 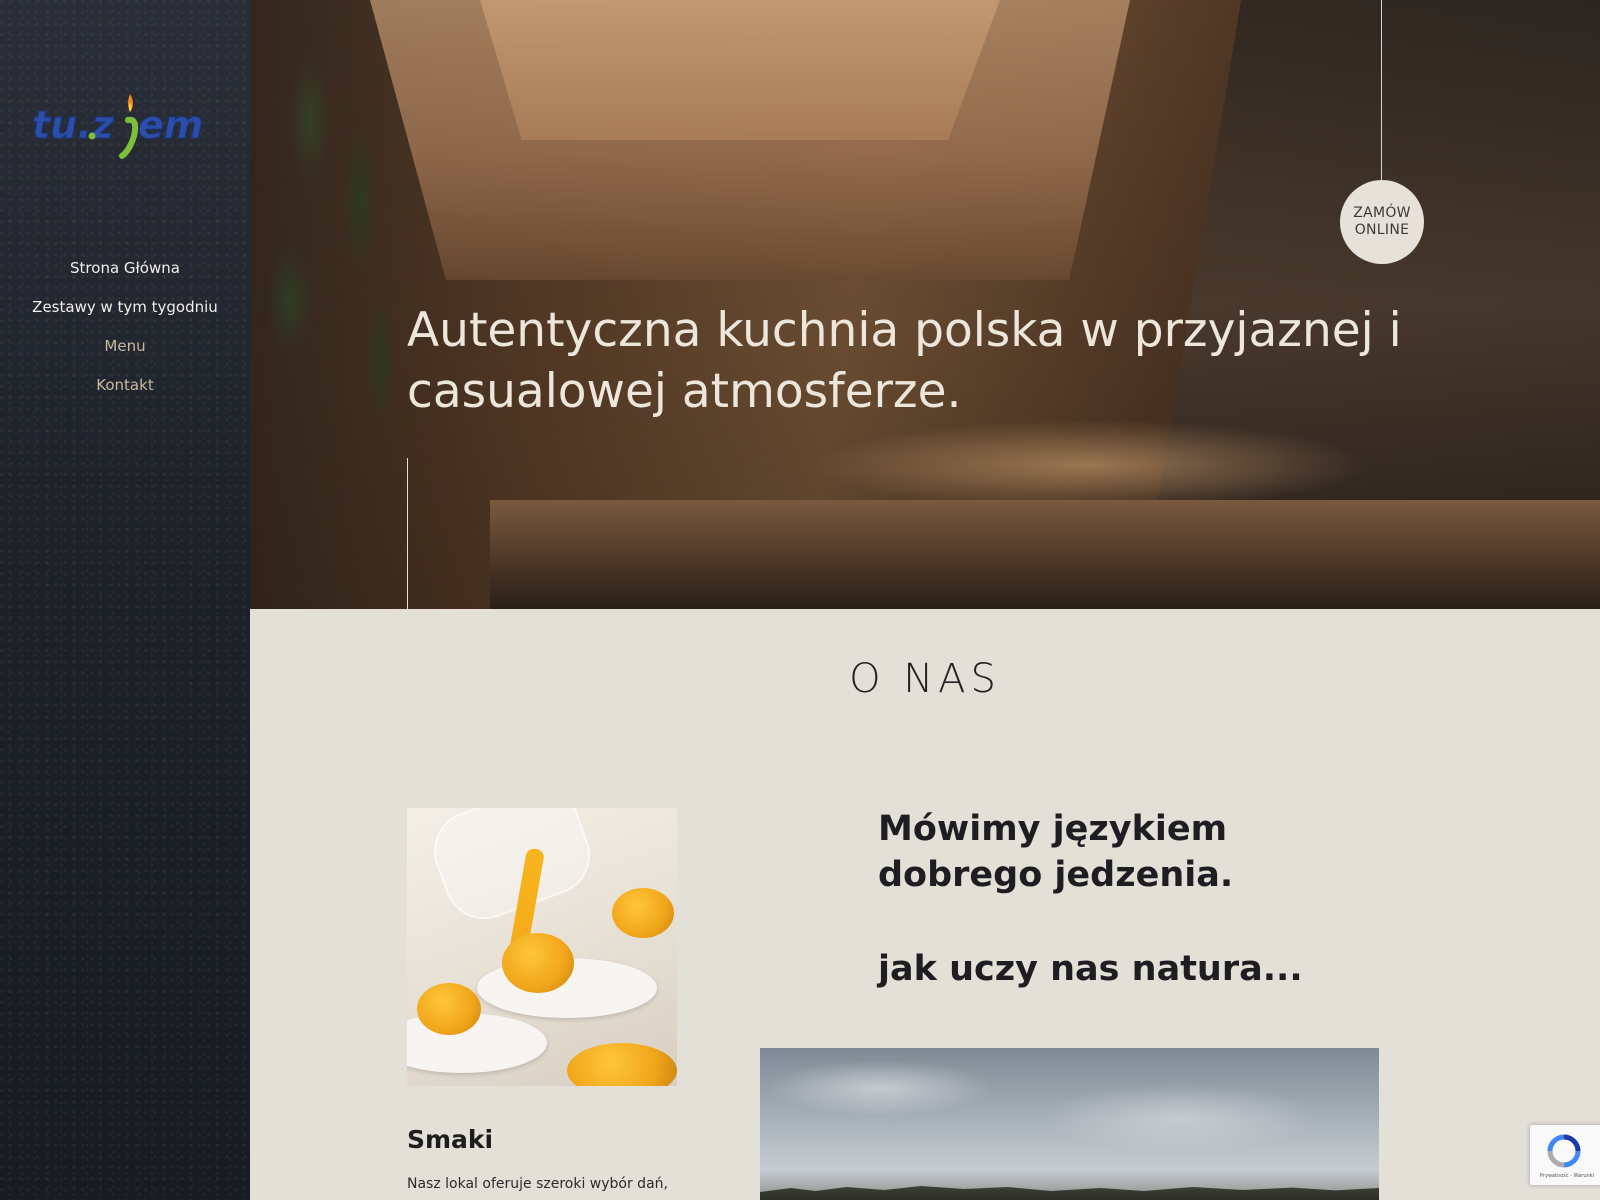 What do you see at coordinates (512, 869) in the screenshot?
I see `food-photo-jug` at bounding box center [512, 869].